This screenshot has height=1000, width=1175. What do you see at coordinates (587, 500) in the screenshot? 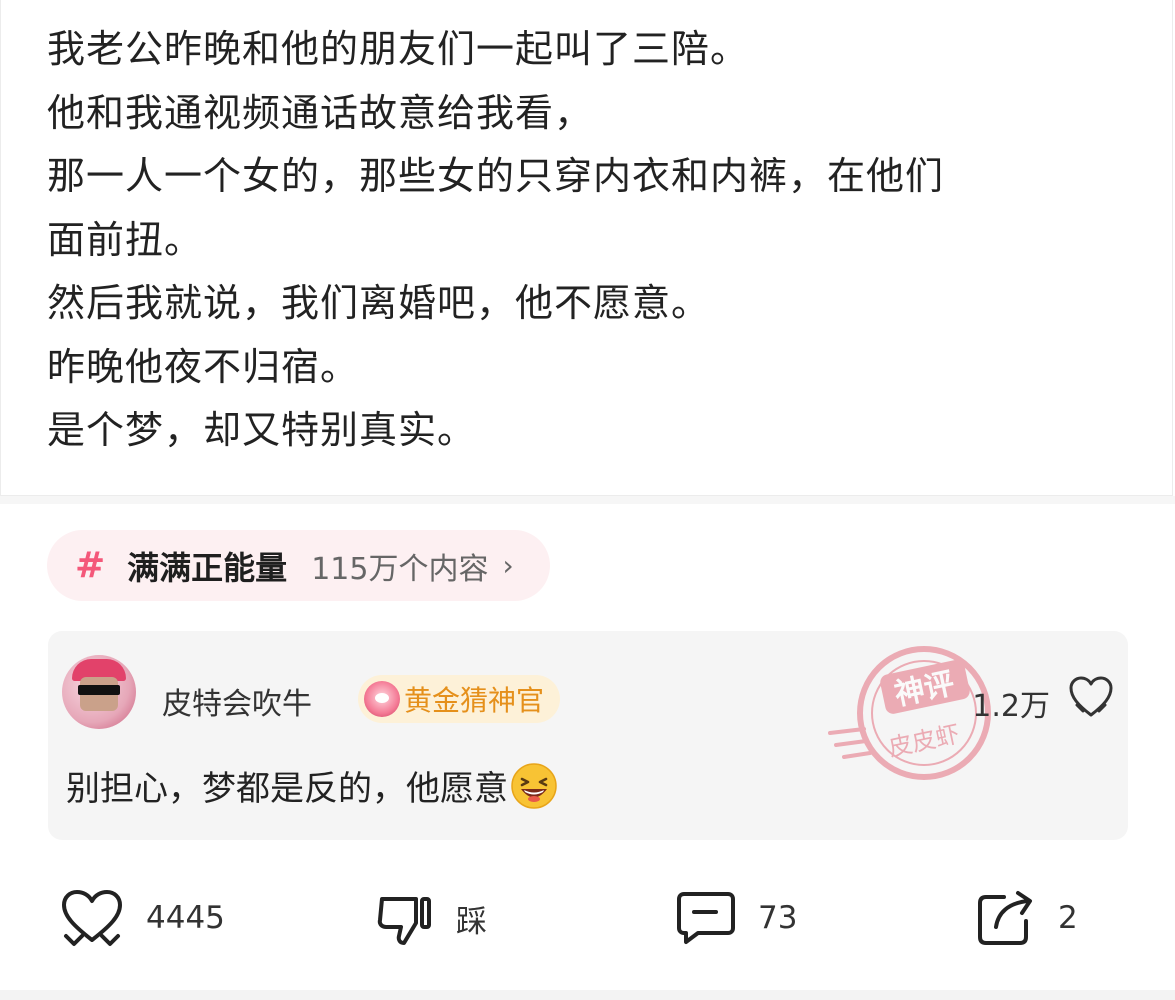
I see `section-divider` at bounding box center [587, 500].